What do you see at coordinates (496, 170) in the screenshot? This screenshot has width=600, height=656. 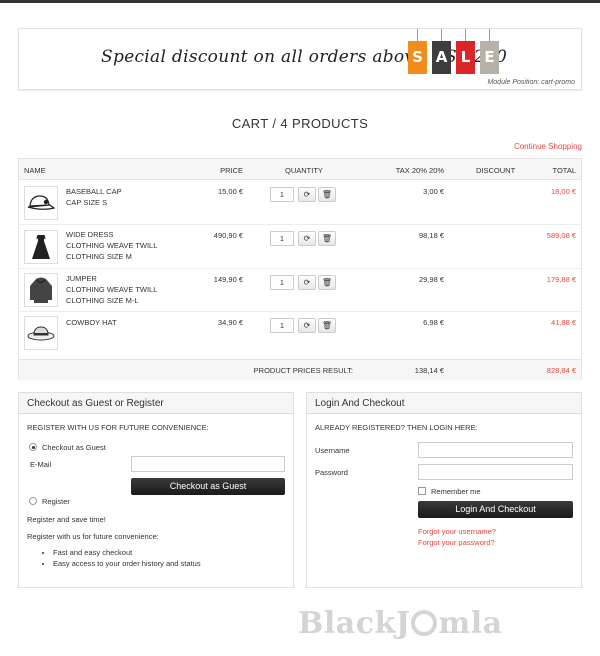 I see `header-discount: DISCOUNT` at bounding box center [496, 170].